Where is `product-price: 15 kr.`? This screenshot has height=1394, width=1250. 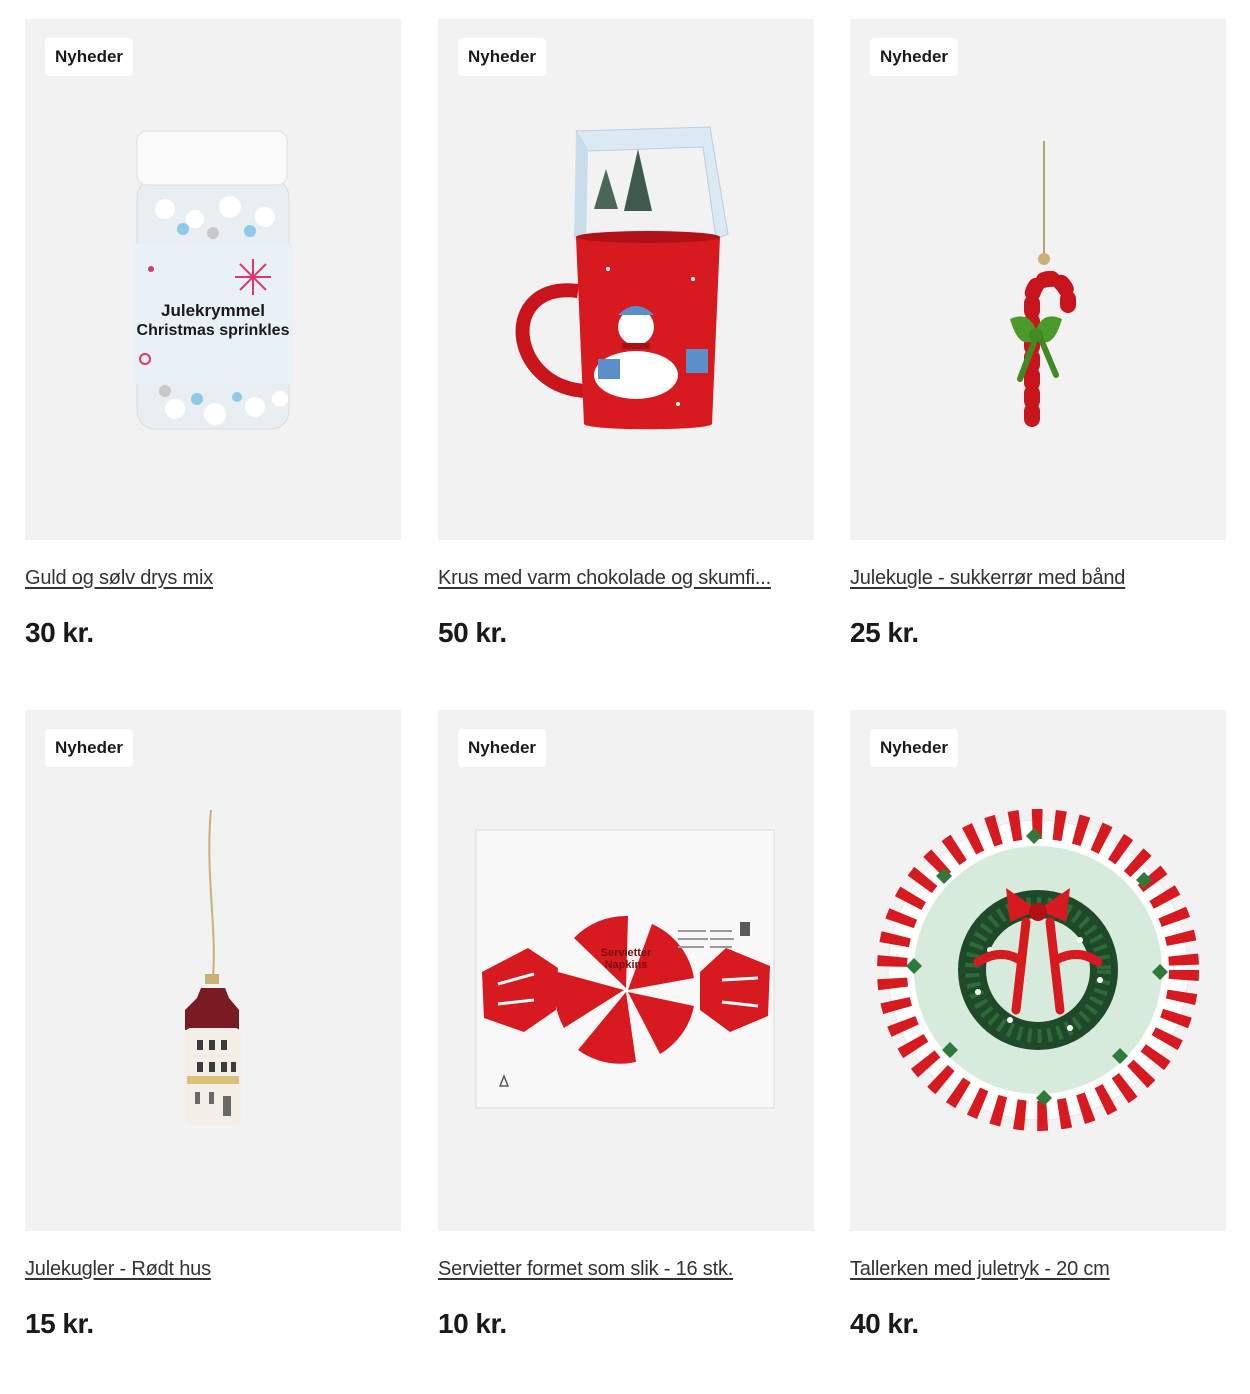 product-price: 15 kr. is located at coordinates (59, 1323).